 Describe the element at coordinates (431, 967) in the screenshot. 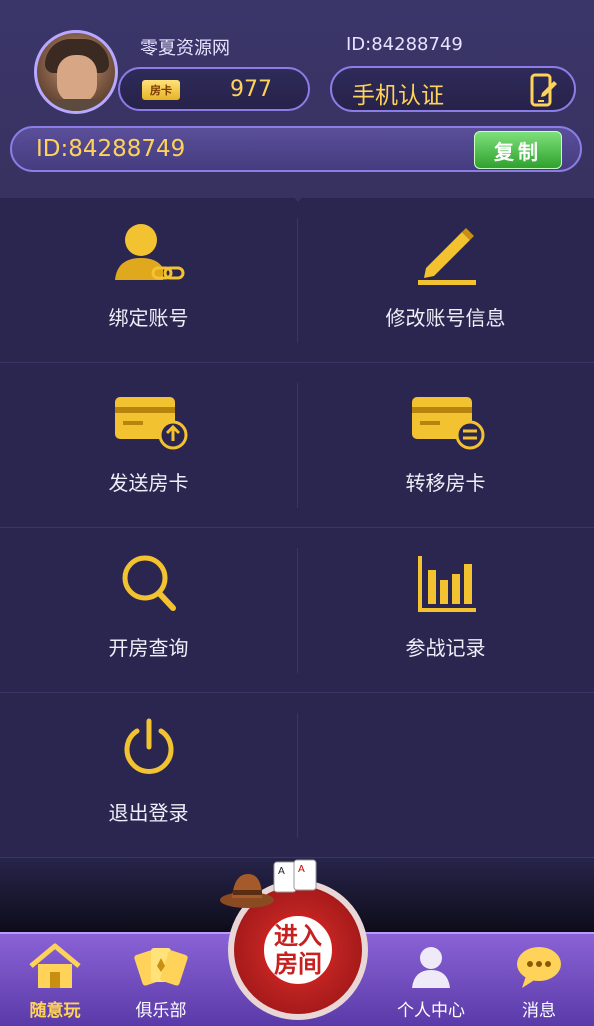

I see `person-icon` at that location.